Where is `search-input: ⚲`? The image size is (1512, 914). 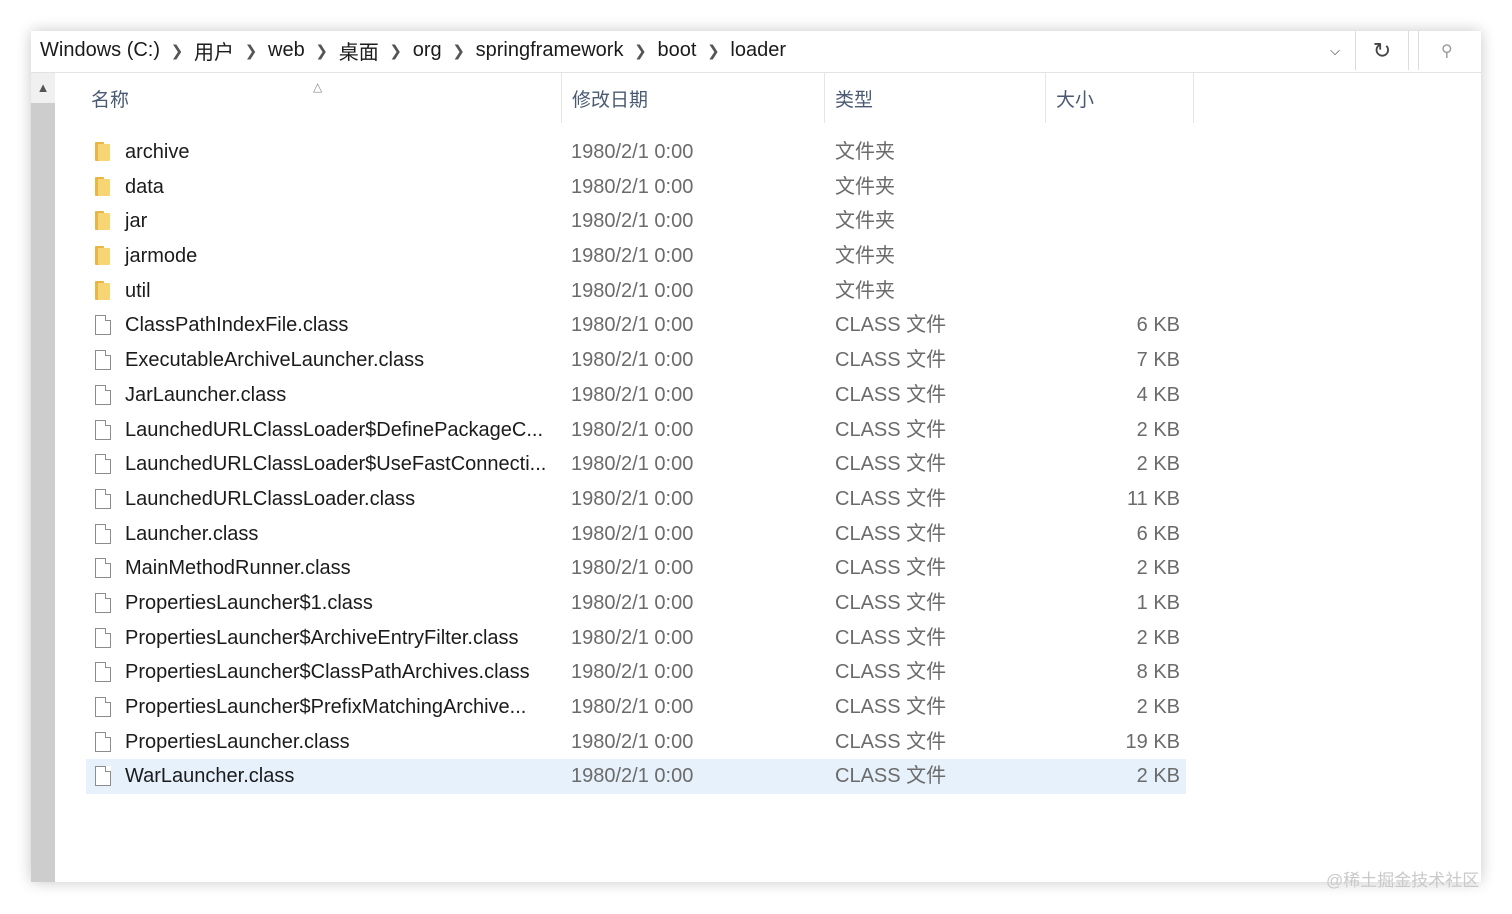
search-input: ⚲ is located at coordinates (1449, 50).